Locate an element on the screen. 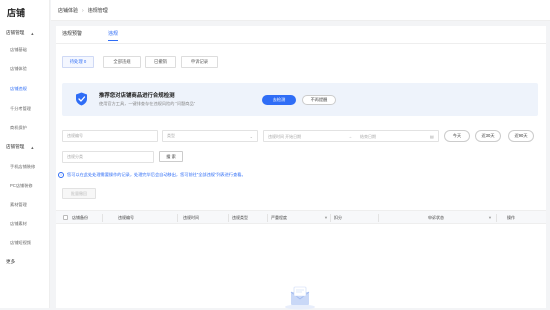  range-90-days-button: 近90天 is located at coordinates (521, 136).